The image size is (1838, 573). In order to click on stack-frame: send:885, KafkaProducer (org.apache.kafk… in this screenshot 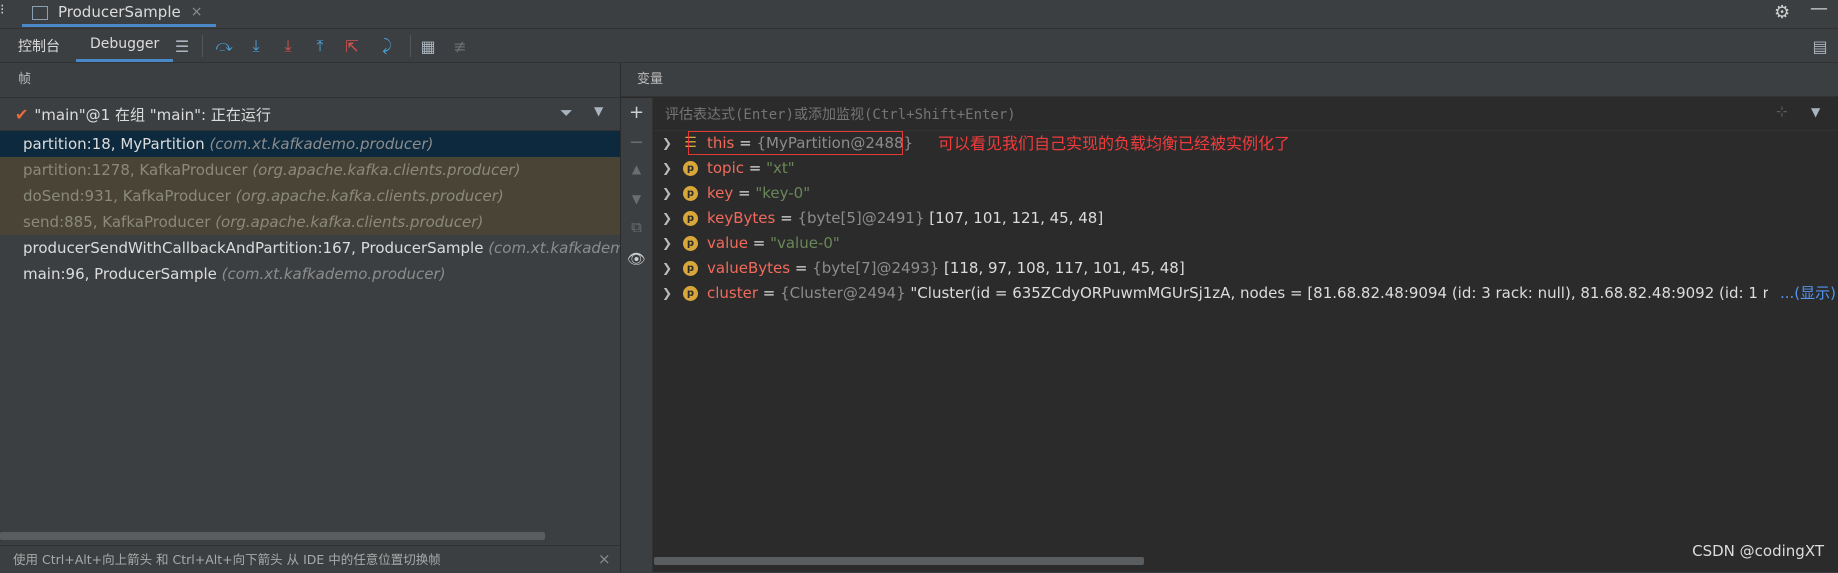, I will do `click(310, 222)`.